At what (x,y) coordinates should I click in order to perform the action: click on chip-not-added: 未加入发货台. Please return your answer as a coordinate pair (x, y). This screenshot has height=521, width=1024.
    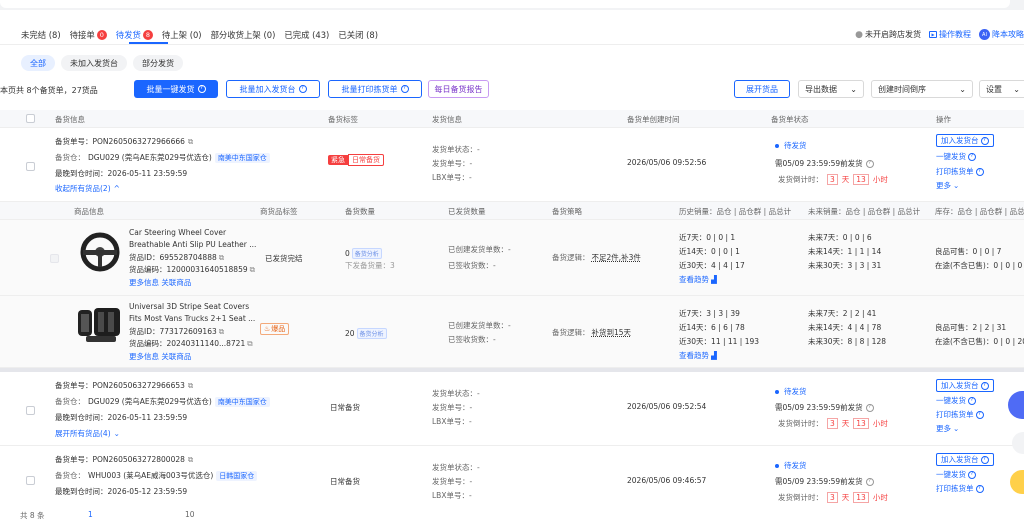
    Looking at the image, I should click on (94, 63).